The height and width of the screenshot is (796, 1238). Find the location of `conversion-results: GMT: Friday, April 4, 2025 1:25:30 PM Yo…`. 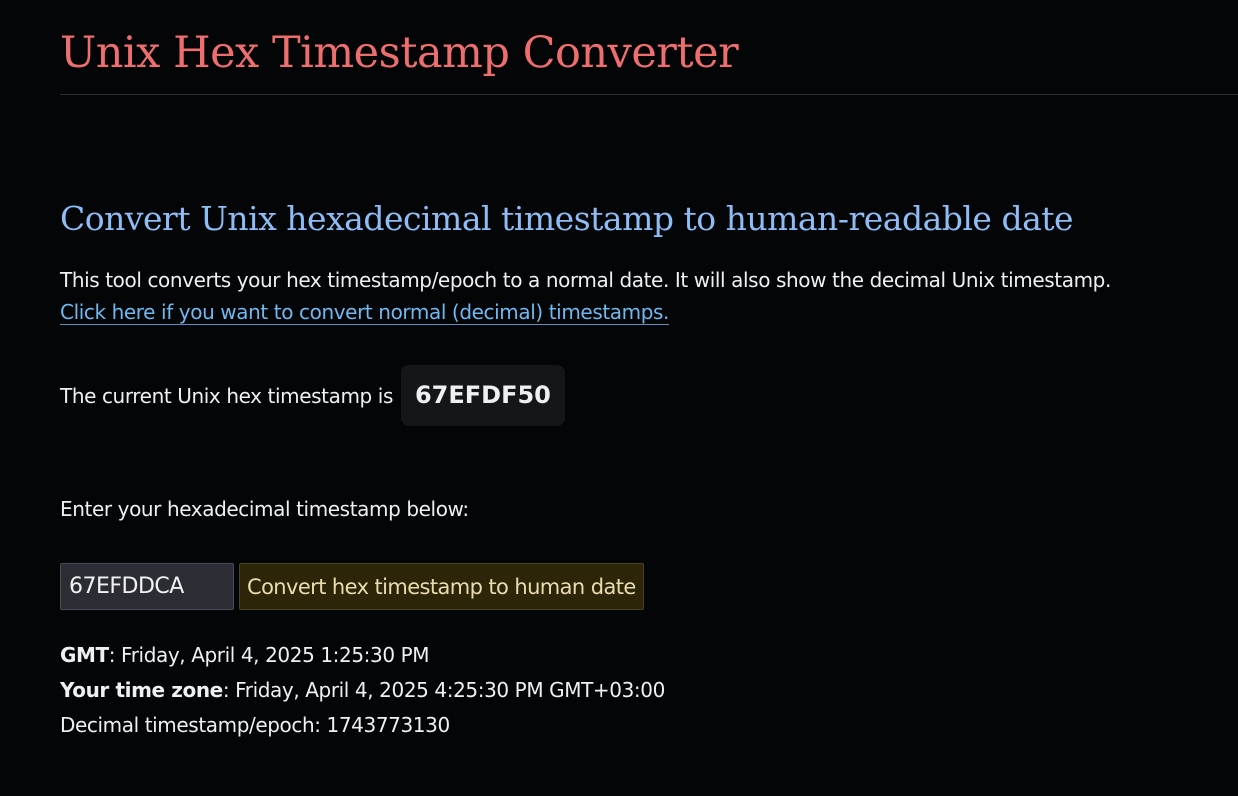

conversion-results: GMT: Friday, April 4, 2025 1:25:30 PM Yo… is located at coordinates (362, 690).